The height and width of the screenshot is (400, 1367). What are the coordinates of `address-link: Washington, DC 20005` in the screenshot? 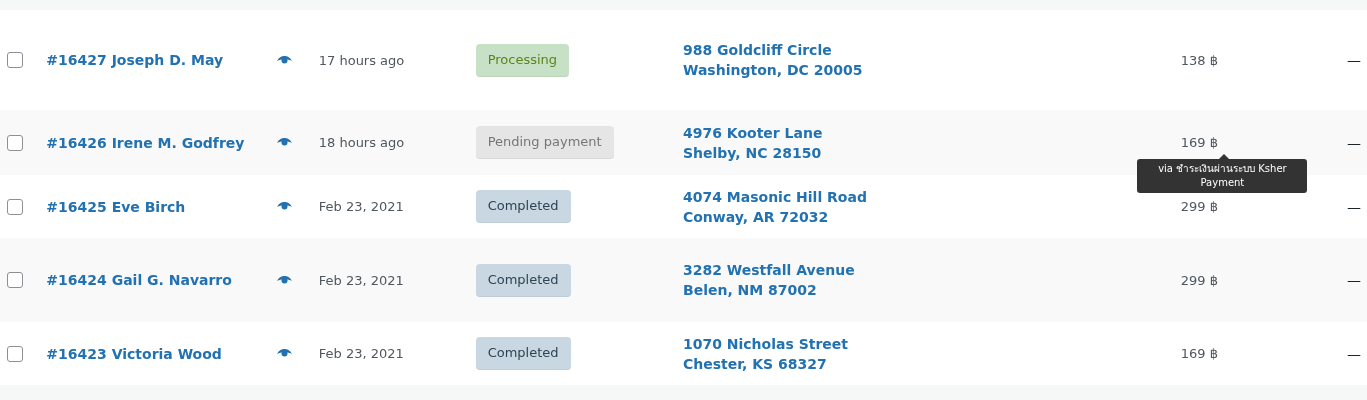 It's located at (772, 70).